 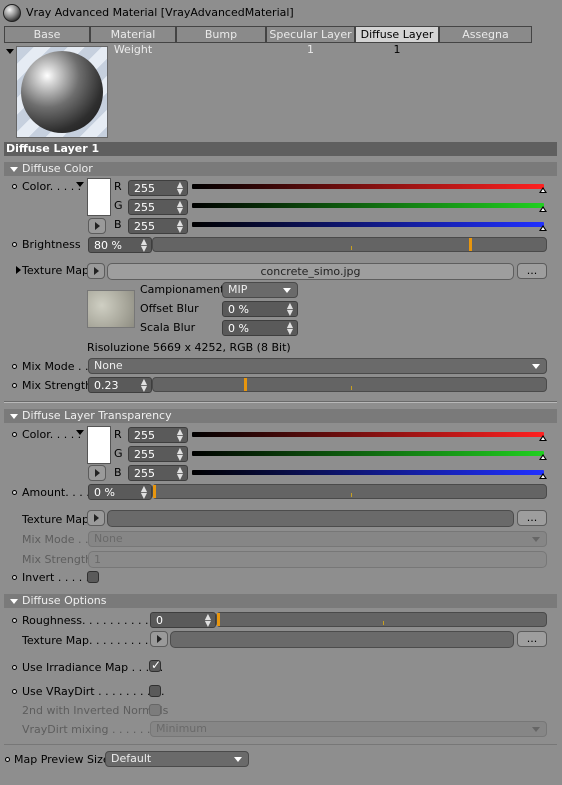 What do you see at coordinates (10, 51) in the screenshot?
I see `preview-collapse-icon` at bounding box center [10, 51].